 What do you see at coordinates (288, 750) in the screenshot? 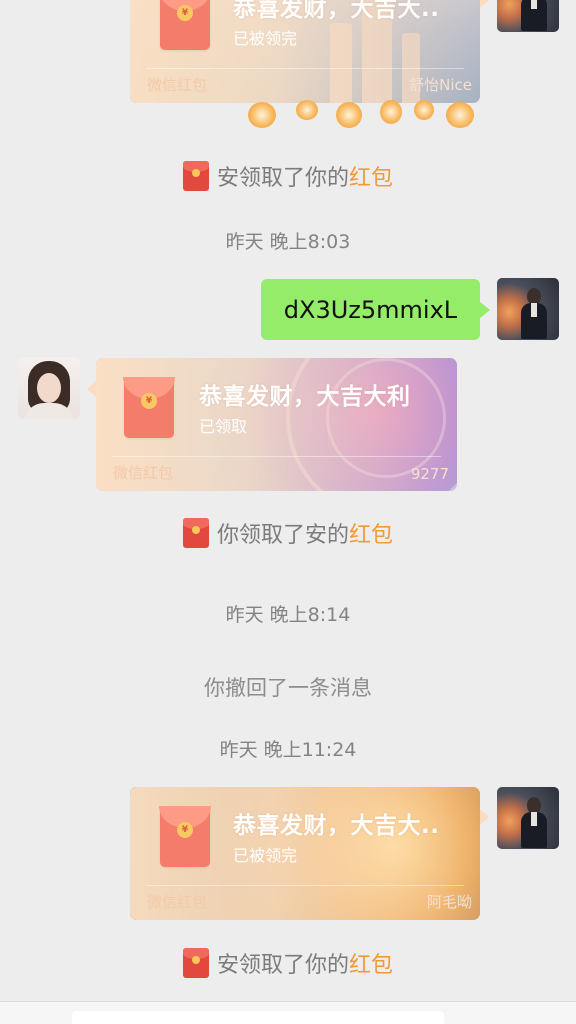
I see `timestamp: 昨天 晚上11:24` at bounding box center [288, 750].